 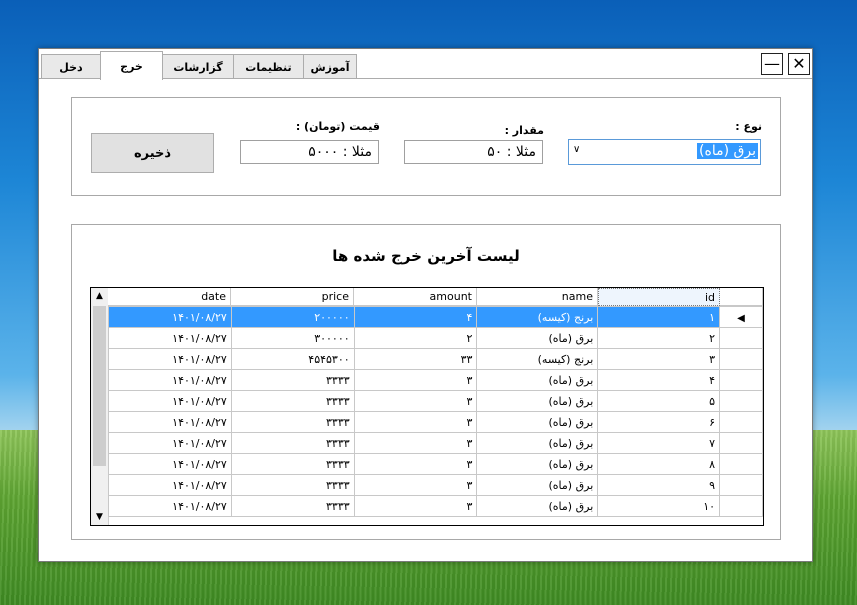 What do you see at coordinates (415, 338) in the screenshot?
I see `cell-amount: ۲` at bounding box center [415, 338].